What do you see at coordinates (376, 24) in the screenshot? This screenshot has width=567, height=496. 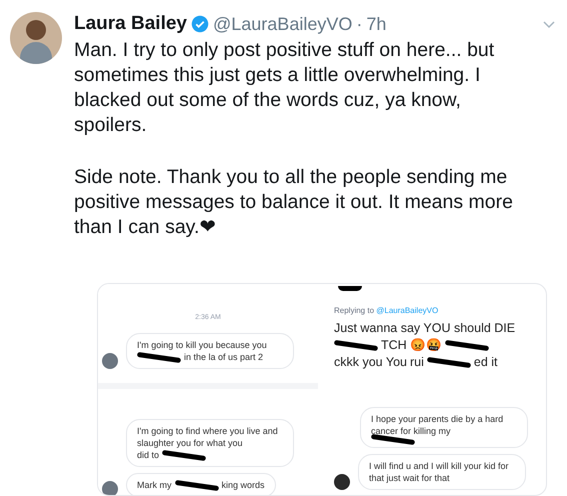 I see `timestamp: 7h` at bounding box center [376, 24].